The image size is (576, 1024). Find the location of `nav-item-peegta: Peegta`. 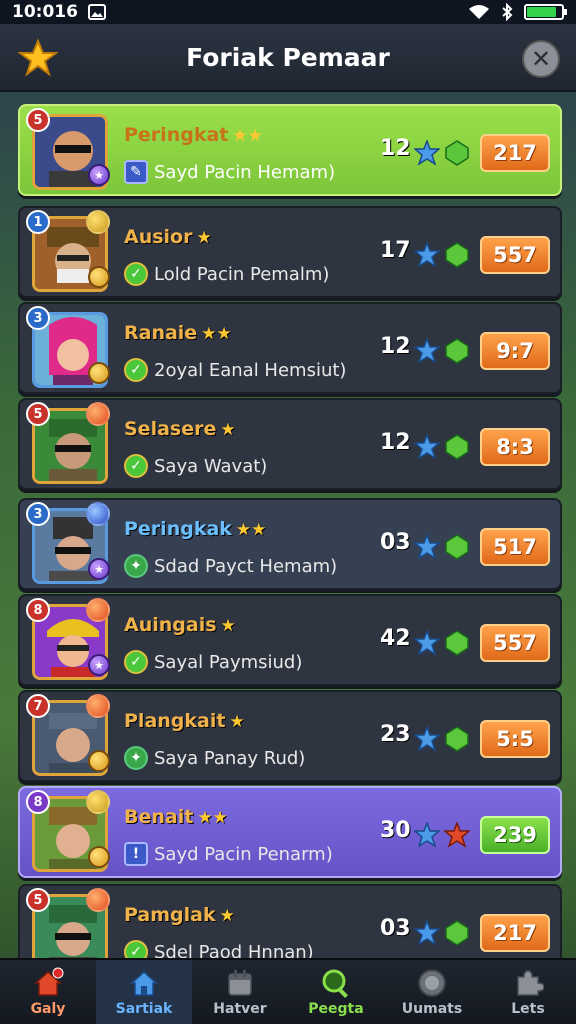

nav-item-peegta: Peegta is located at coordinates (336, 992).